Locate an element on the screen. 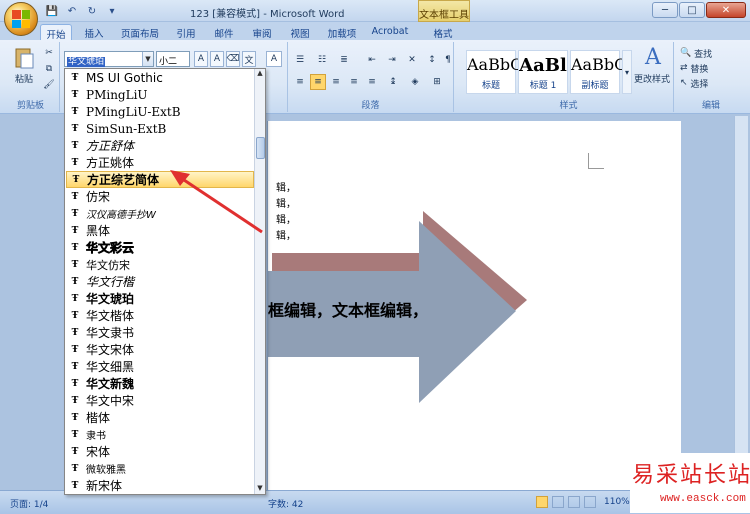 The width and height of the screenshot is (750, 514). font-list-scrollbar: ▲ ▼ is located at coordinates (259, 281).